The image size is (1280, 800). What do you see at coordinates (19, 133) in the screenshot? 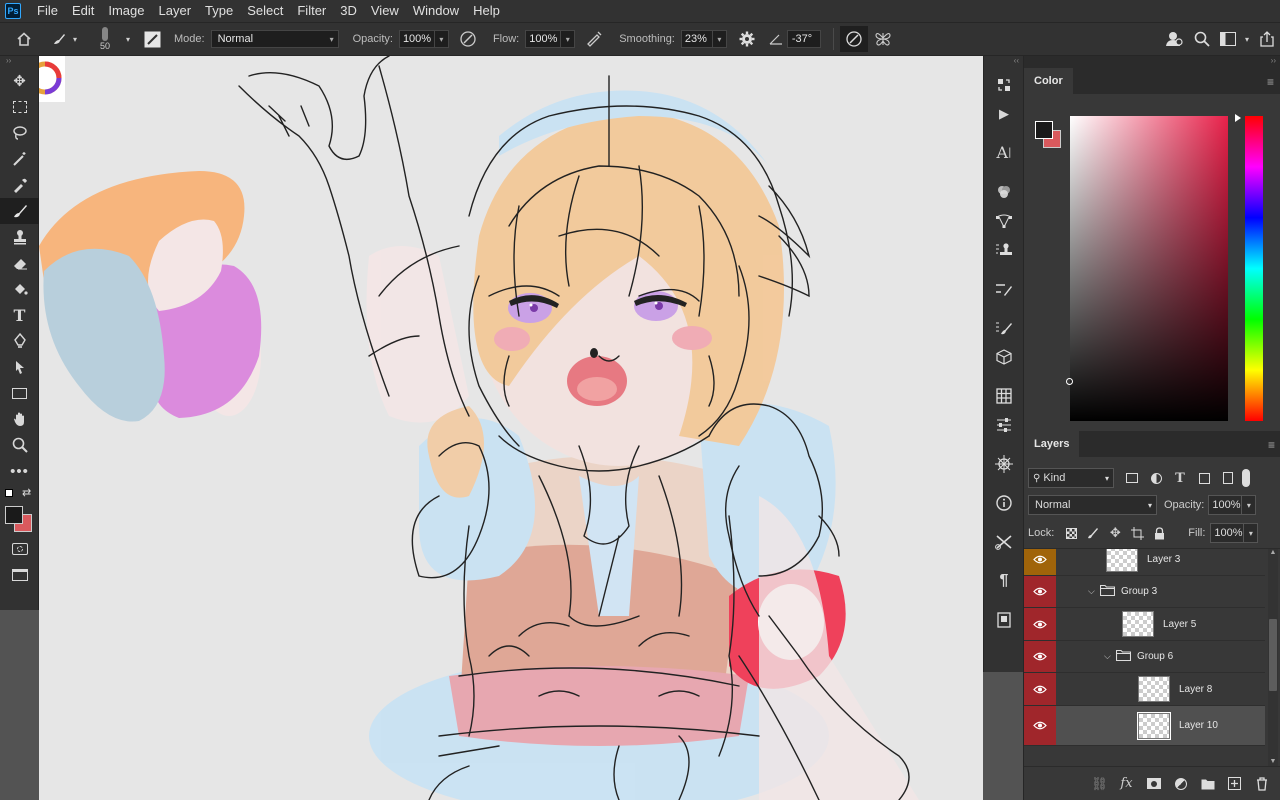
I see `lasso-tool-icon` at bounding box center [19, 133].